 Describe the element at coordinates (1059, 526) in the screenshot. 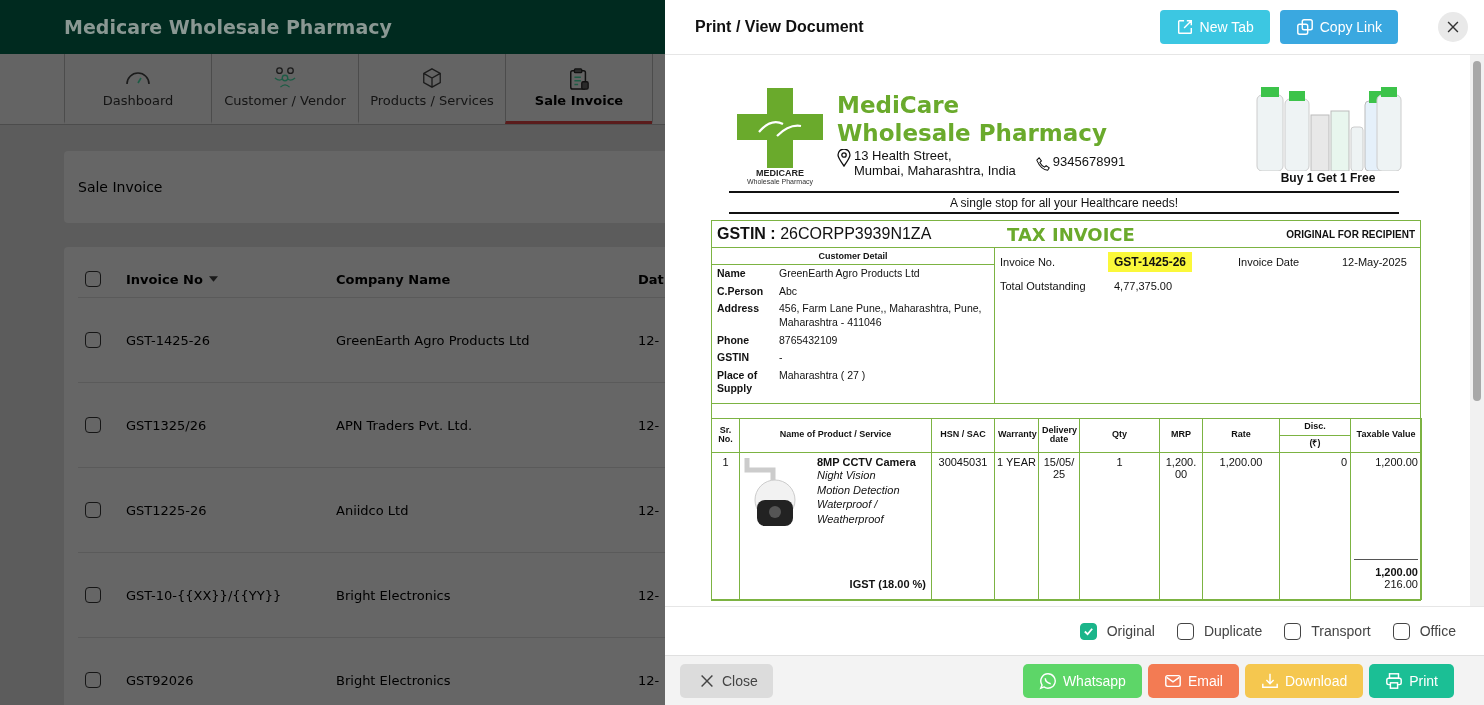

I see `table-cell: 15/05/25` at that location.